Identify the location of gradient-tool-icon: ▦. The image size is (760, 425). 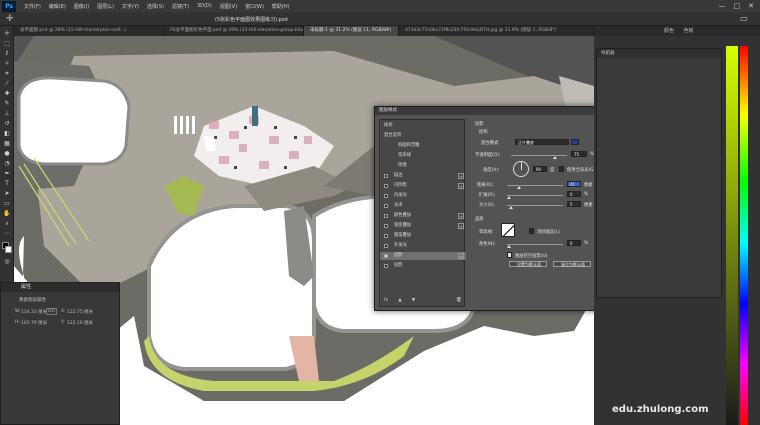
(7, 144).